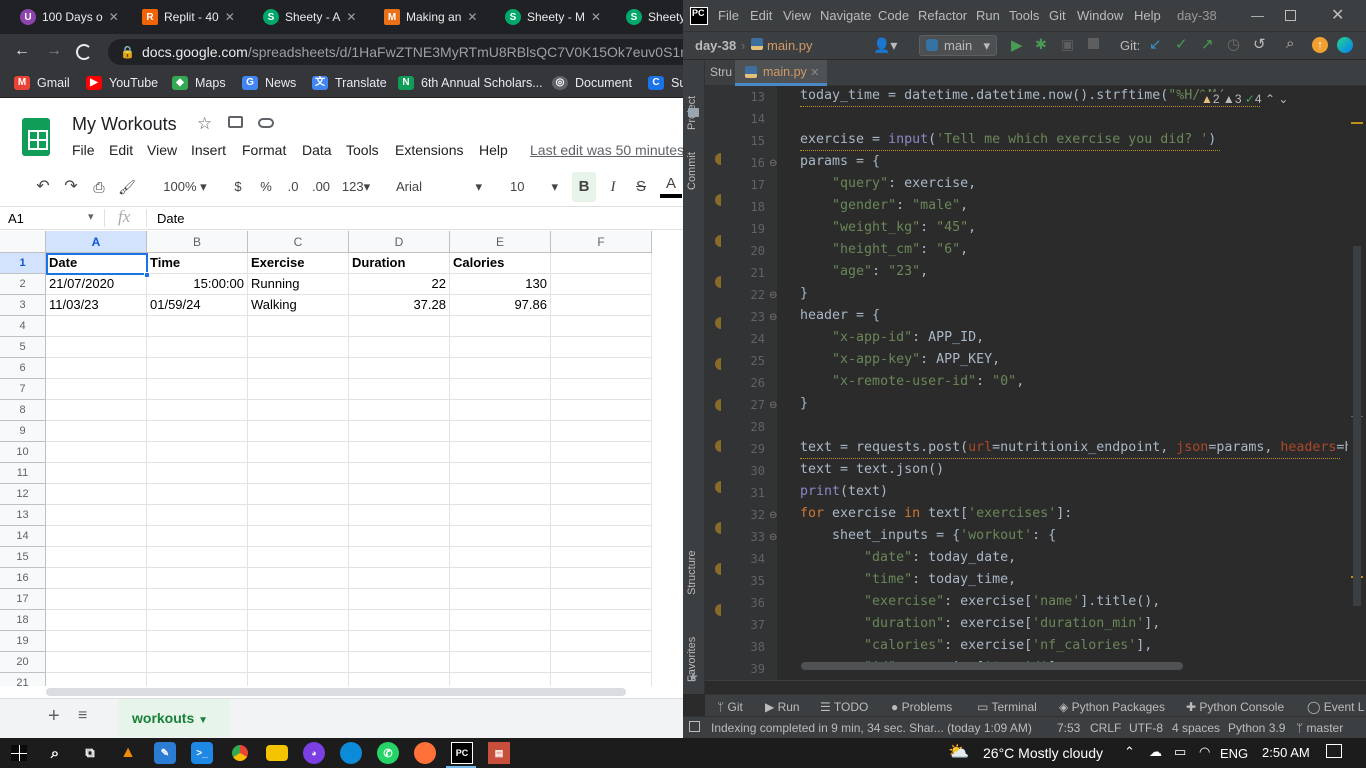 This screenshot has height=768, width=1366. I want to click on git-branch: ᛘ master, so click(1319, 728).